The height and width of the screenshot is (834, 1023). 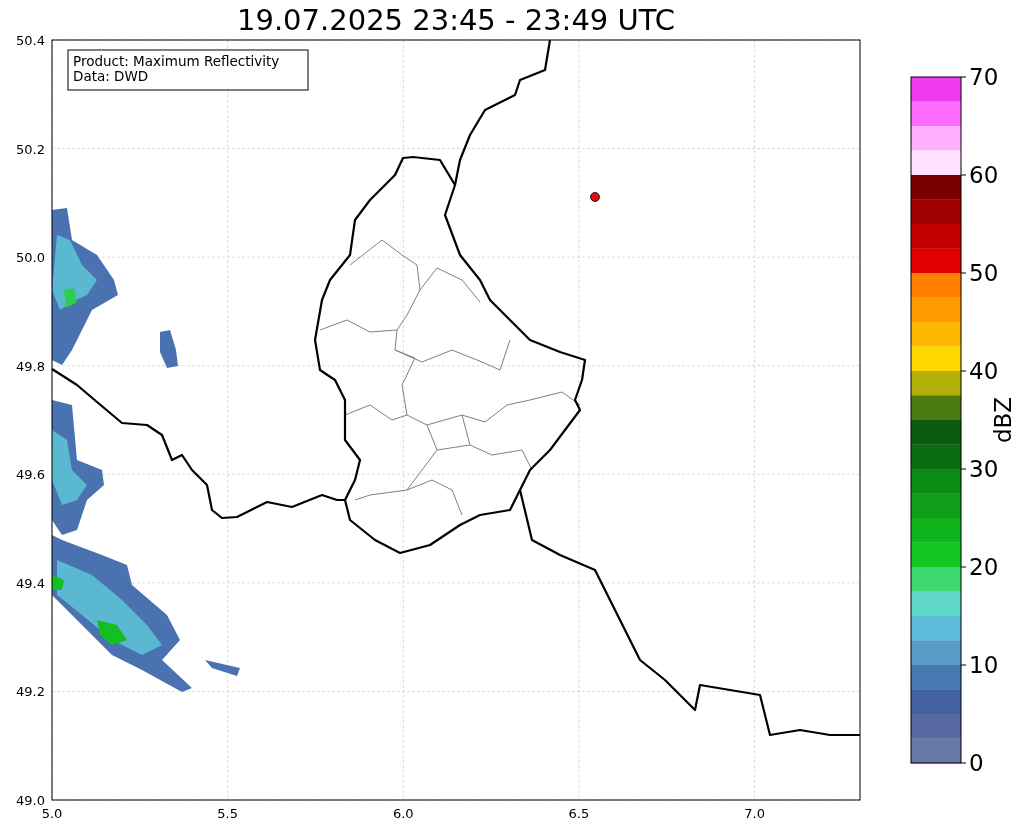 What do you see at coordinates (984, 371) in the screenshot?
I see `tick-label: 40` at bounding box center [984, 371].